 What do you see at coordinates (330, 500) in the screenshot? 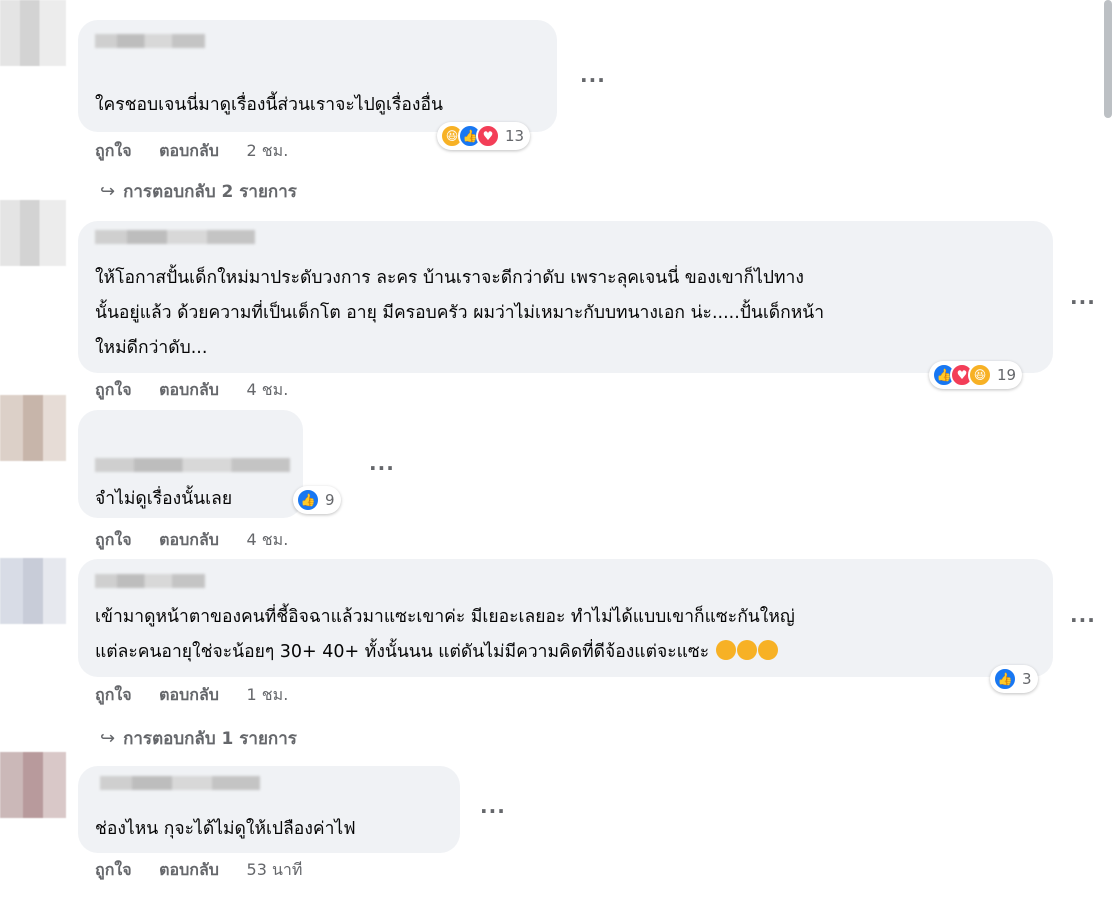
I see `reaction-count: 9` at bounding box center [330, 500].